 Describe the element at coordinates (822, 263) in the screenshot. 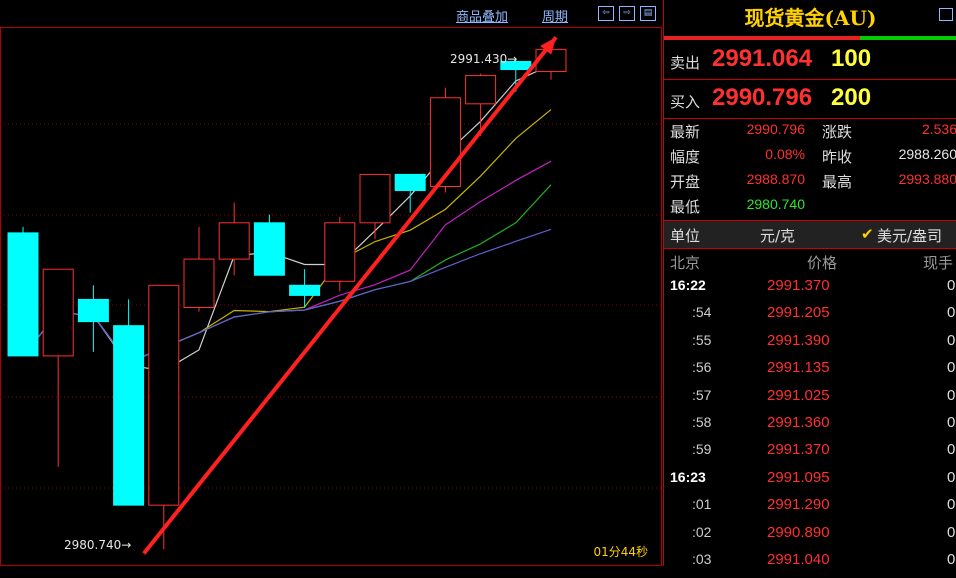

I see `tick-header-price: 价格` at that location.